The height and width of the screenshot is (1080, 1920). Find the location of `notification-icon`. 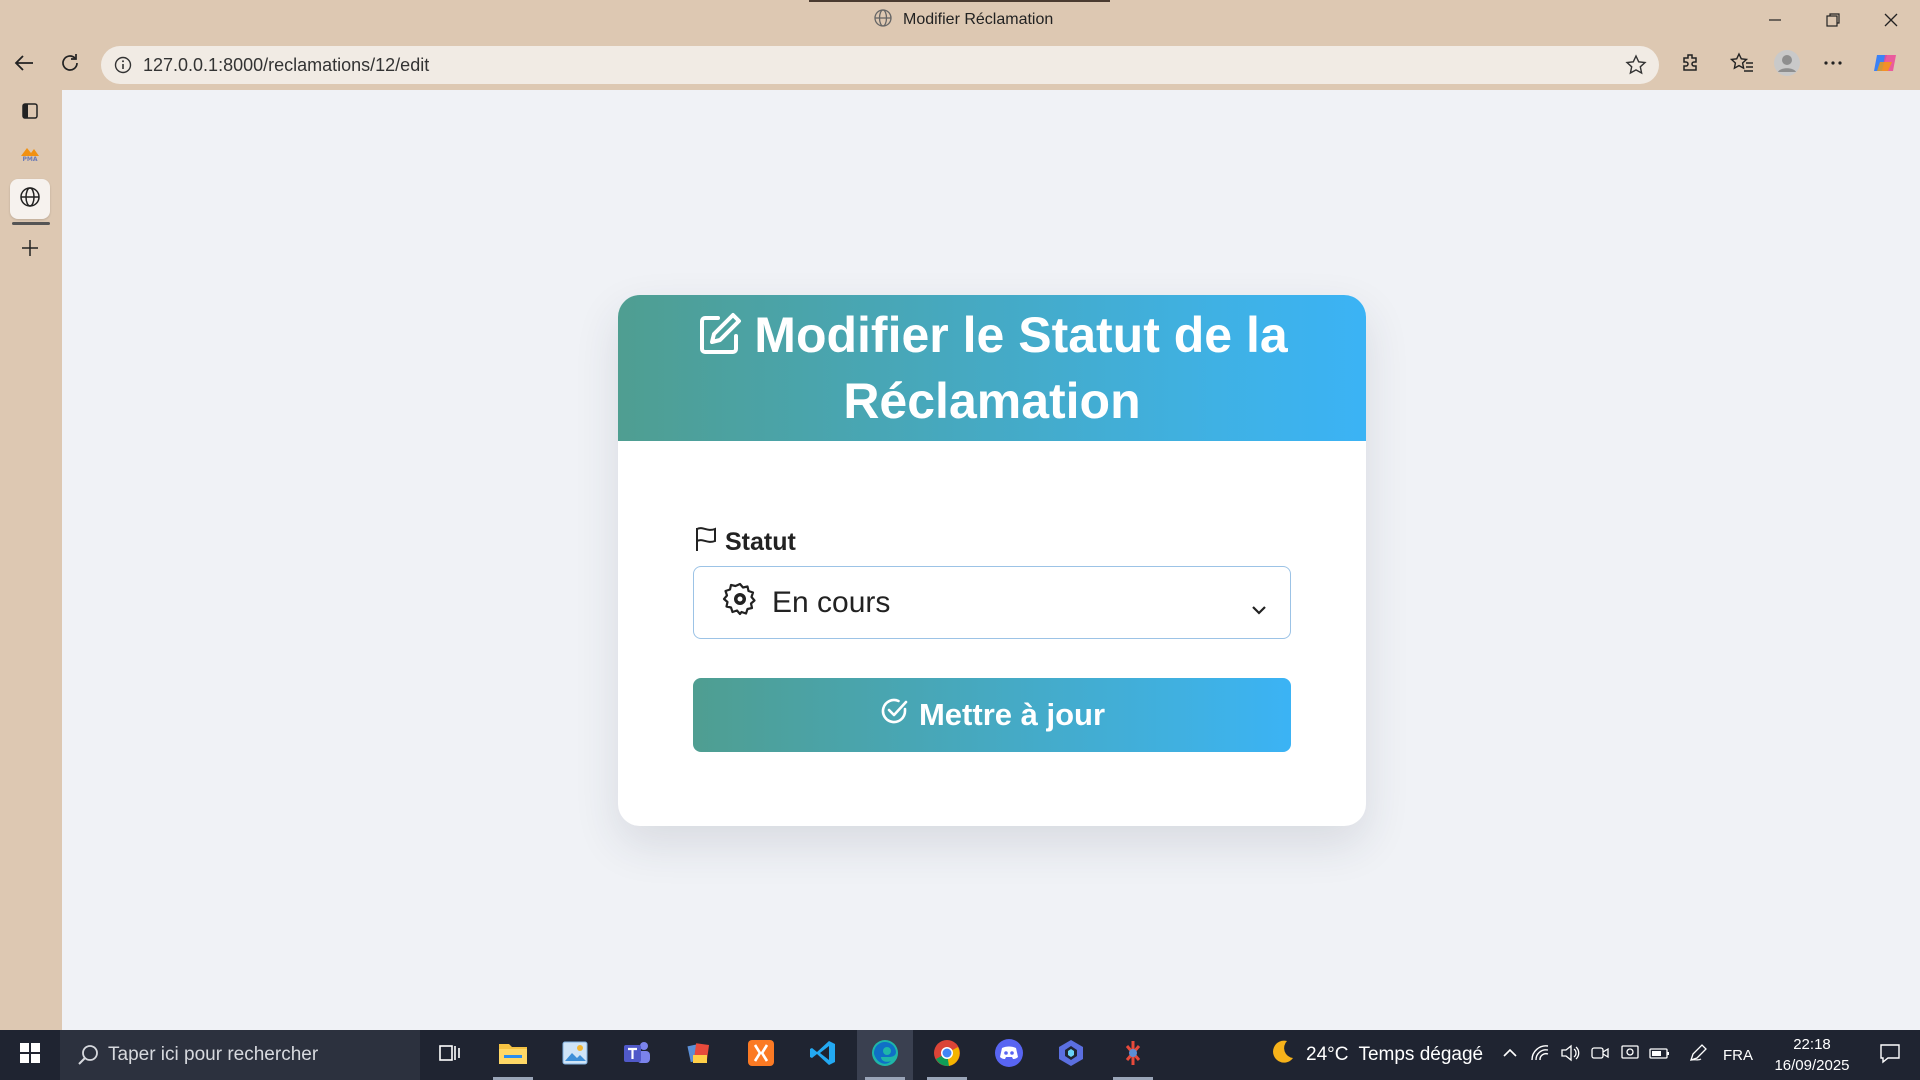

notification-icon is located at coordinates (1890, 1055).